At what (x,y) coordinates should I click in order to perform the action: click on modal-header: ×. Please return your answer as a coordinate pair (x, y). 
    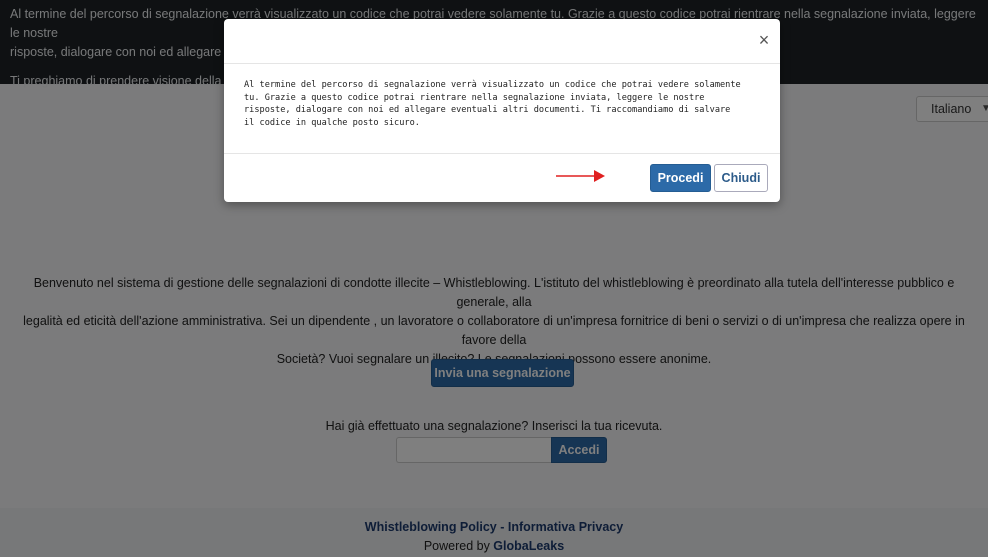
    Looking at the image, I should click on (502, 41).